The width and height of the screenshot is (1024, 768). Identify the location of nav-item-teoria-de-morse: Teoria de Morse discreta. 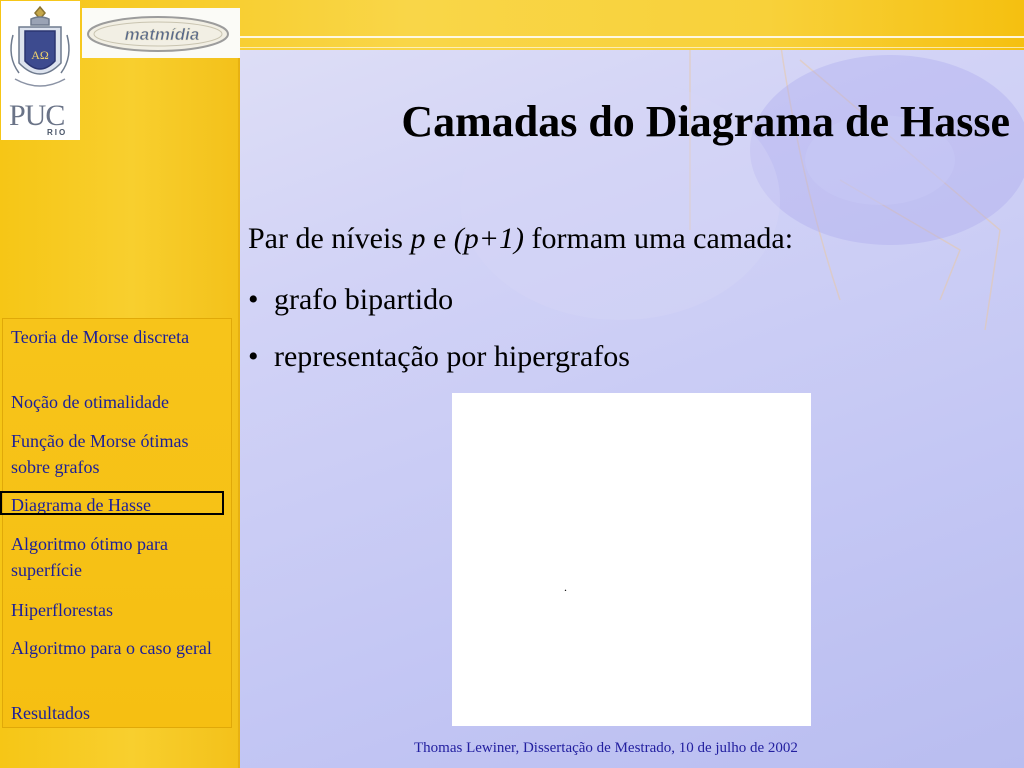
(118, 337).